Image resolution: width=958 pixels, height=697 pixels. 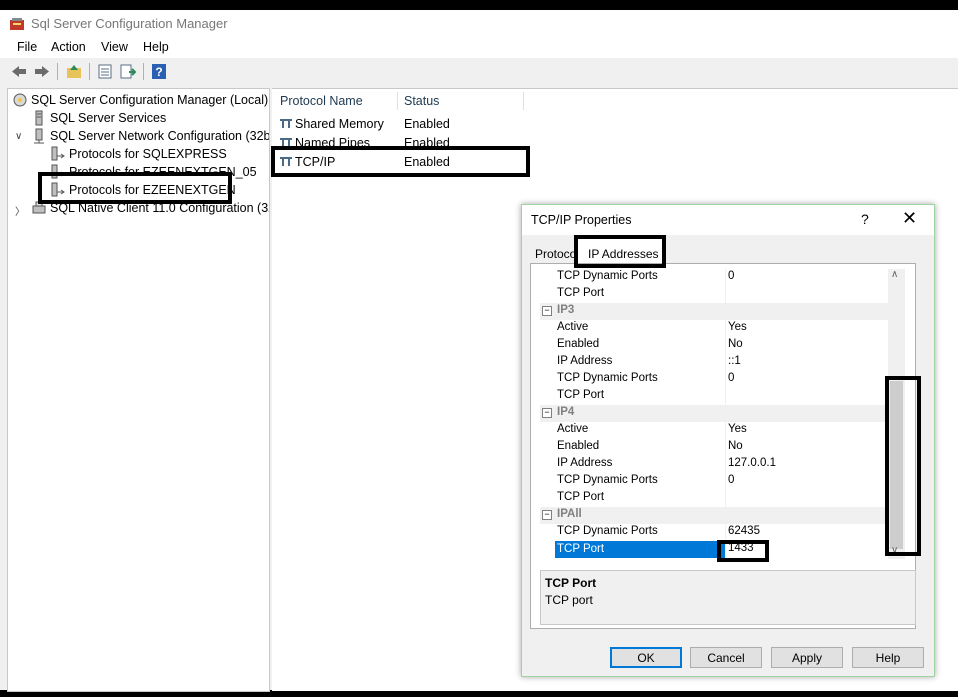 What do you see at coordinates (18, 136) in the screenshot?
I see `collapse-chevron-icon: ∨` at bounding box center [18, 136].